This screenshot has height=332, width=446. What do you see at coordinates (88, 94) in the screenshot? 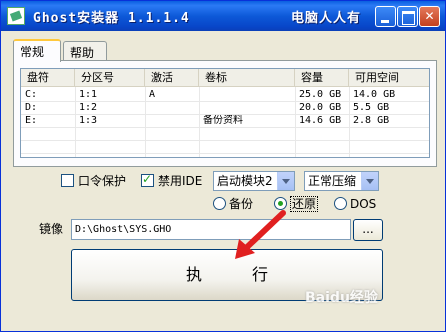
I see `cell-partition: 1:1` at bounding box center [88, 94].